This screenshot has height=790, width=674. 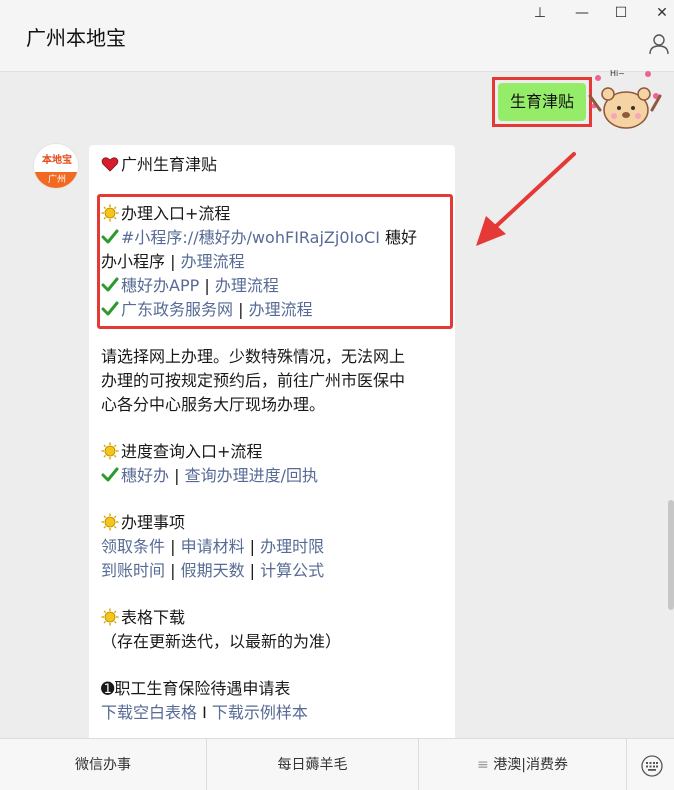 What do you see at coordinates (659, 44) in the screenshot?
I see `profile-icon` at bounding box center [659, 44].